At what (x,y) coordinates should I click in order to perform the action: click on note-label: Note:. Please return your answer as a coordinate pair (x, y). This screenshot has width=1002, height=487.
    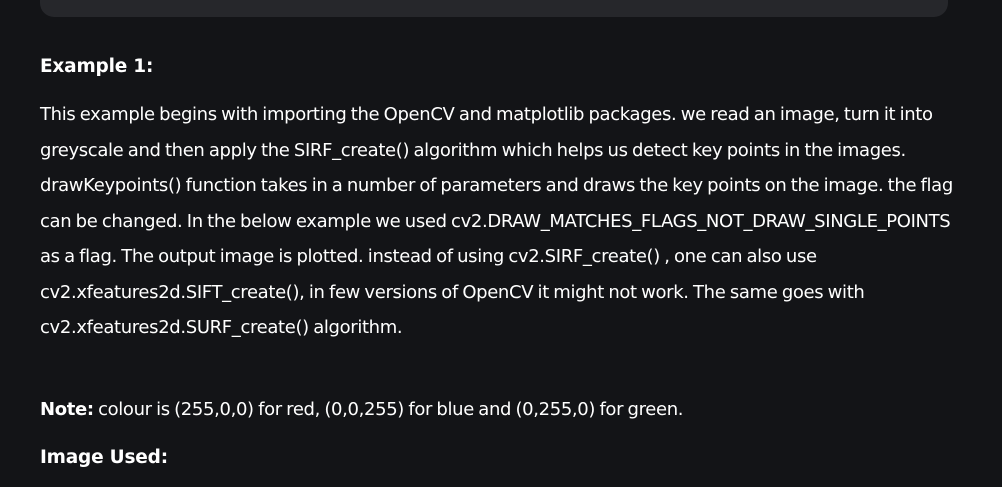
    Looking at the image, I should click on (67, 409).